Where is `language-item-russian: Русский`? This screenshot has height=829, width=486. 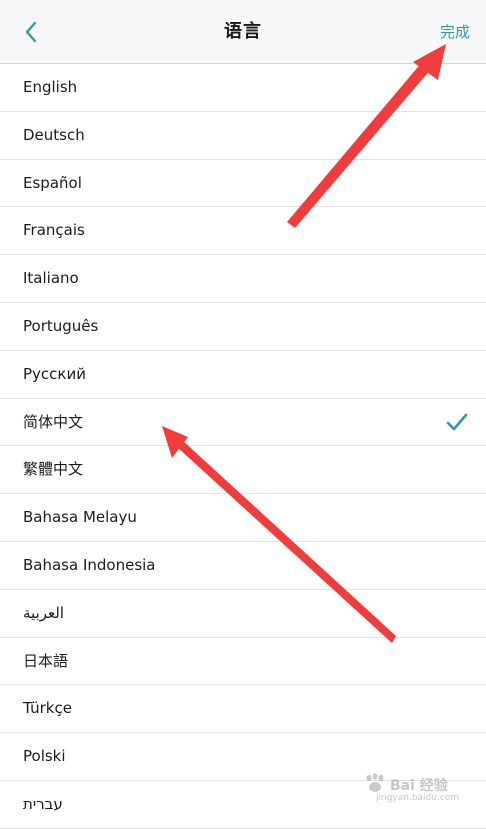 language-item-russian: Русский is located at coordinates (243, 375).